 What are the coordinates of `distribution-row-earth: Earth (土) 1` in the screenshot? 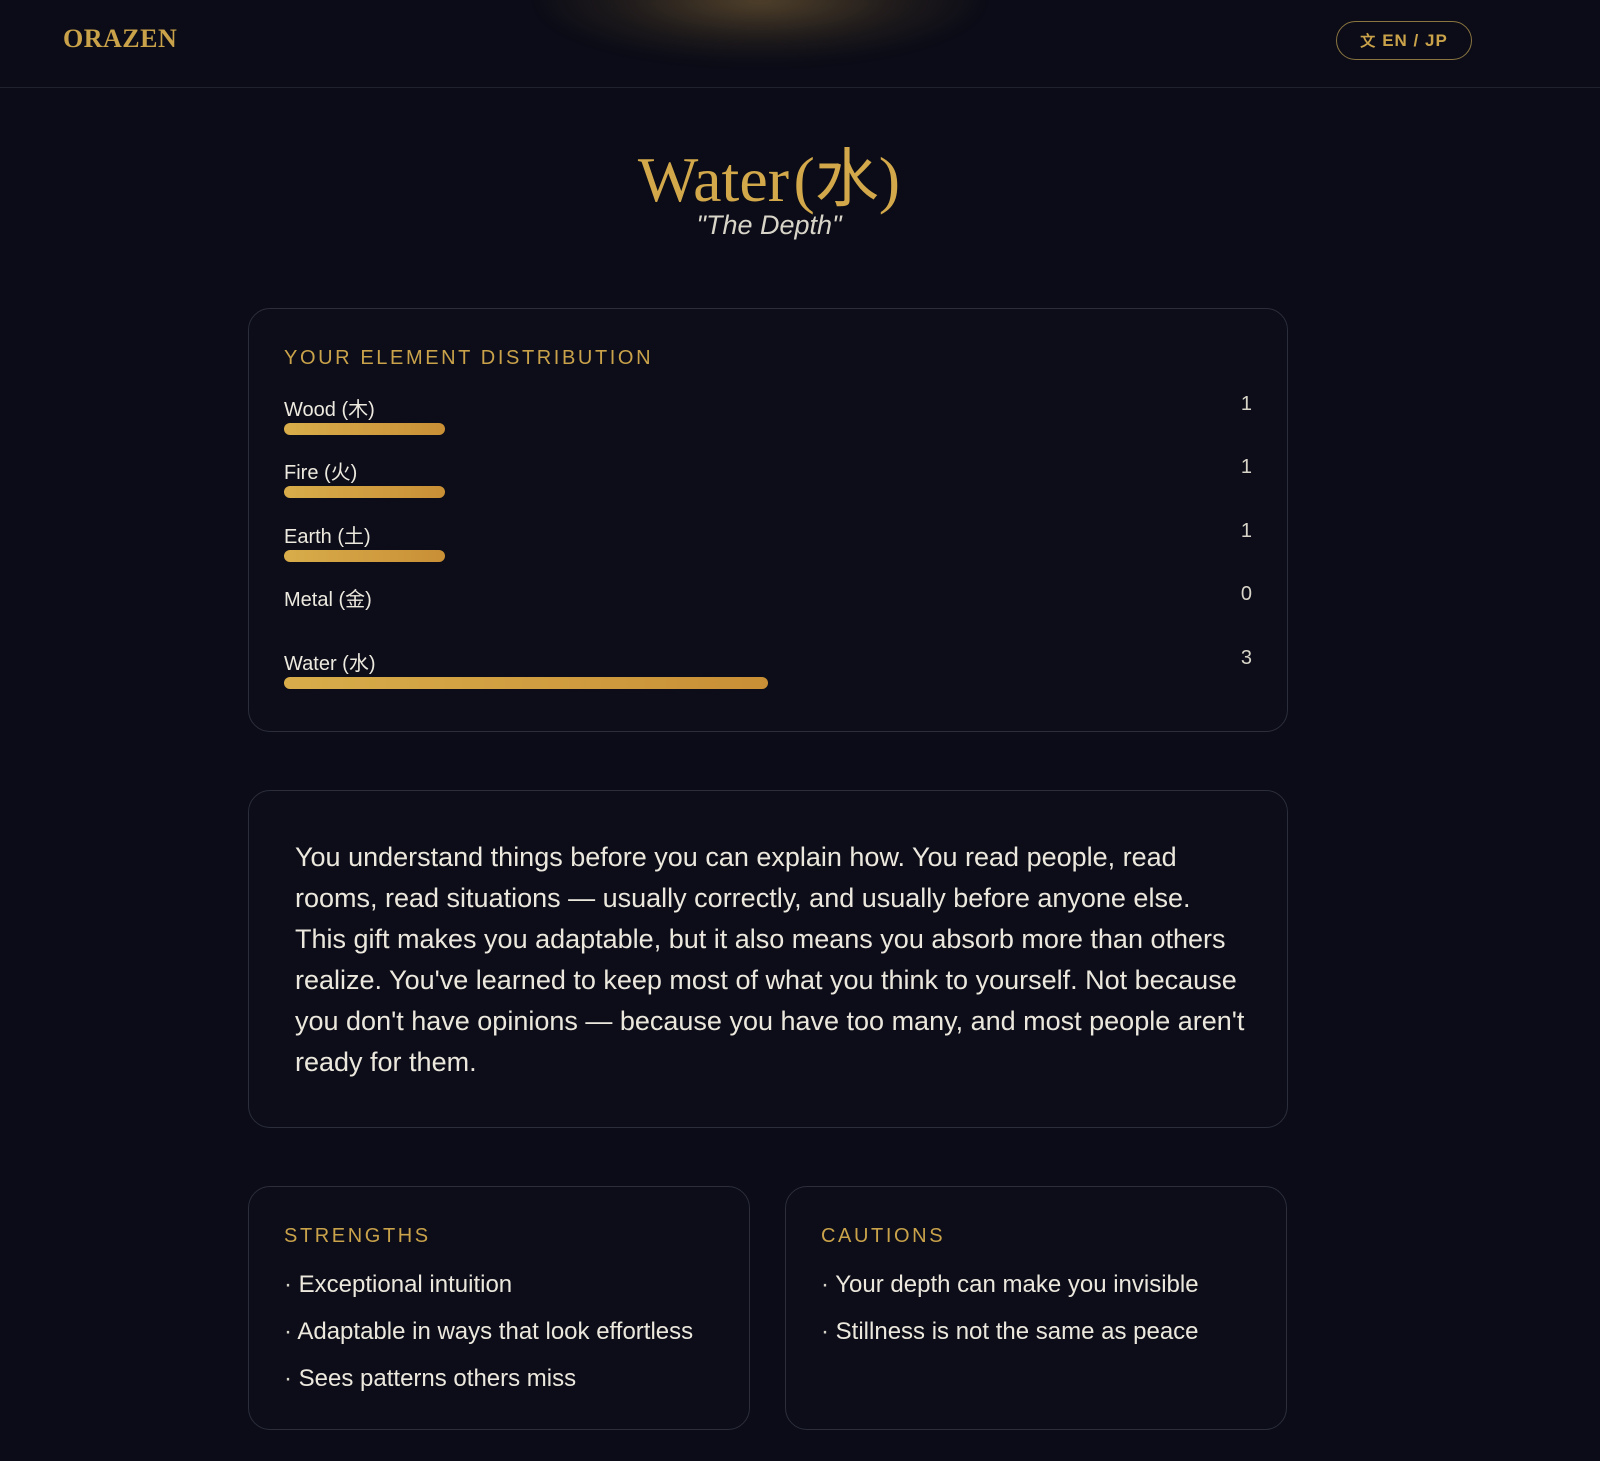 It's located at (768, 541).